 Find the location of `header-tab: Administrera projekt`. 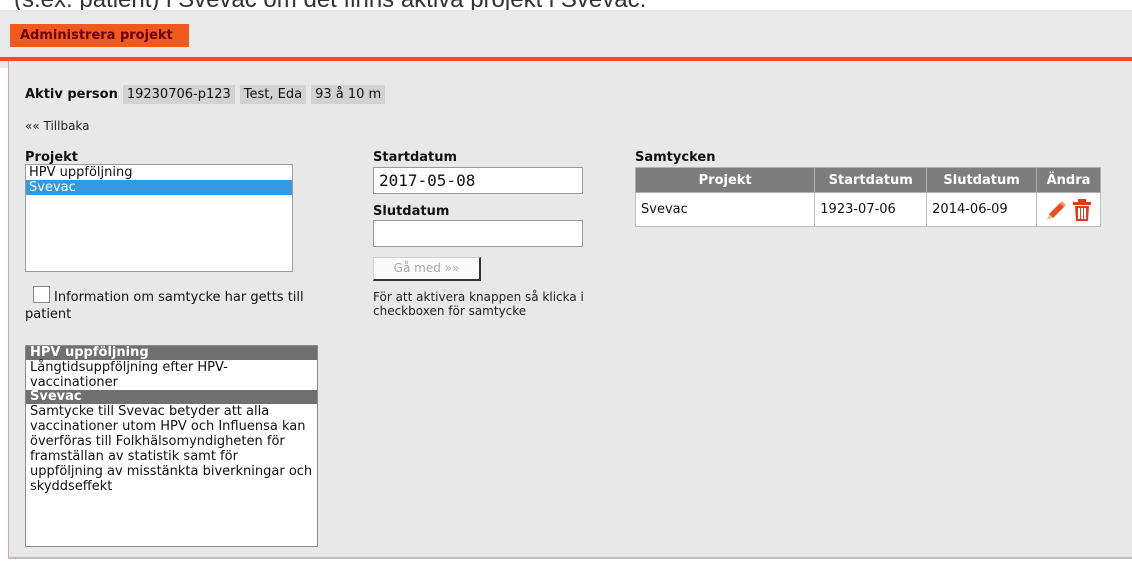

header-tab: Administrera projekt is located at coordinates (99, 35).